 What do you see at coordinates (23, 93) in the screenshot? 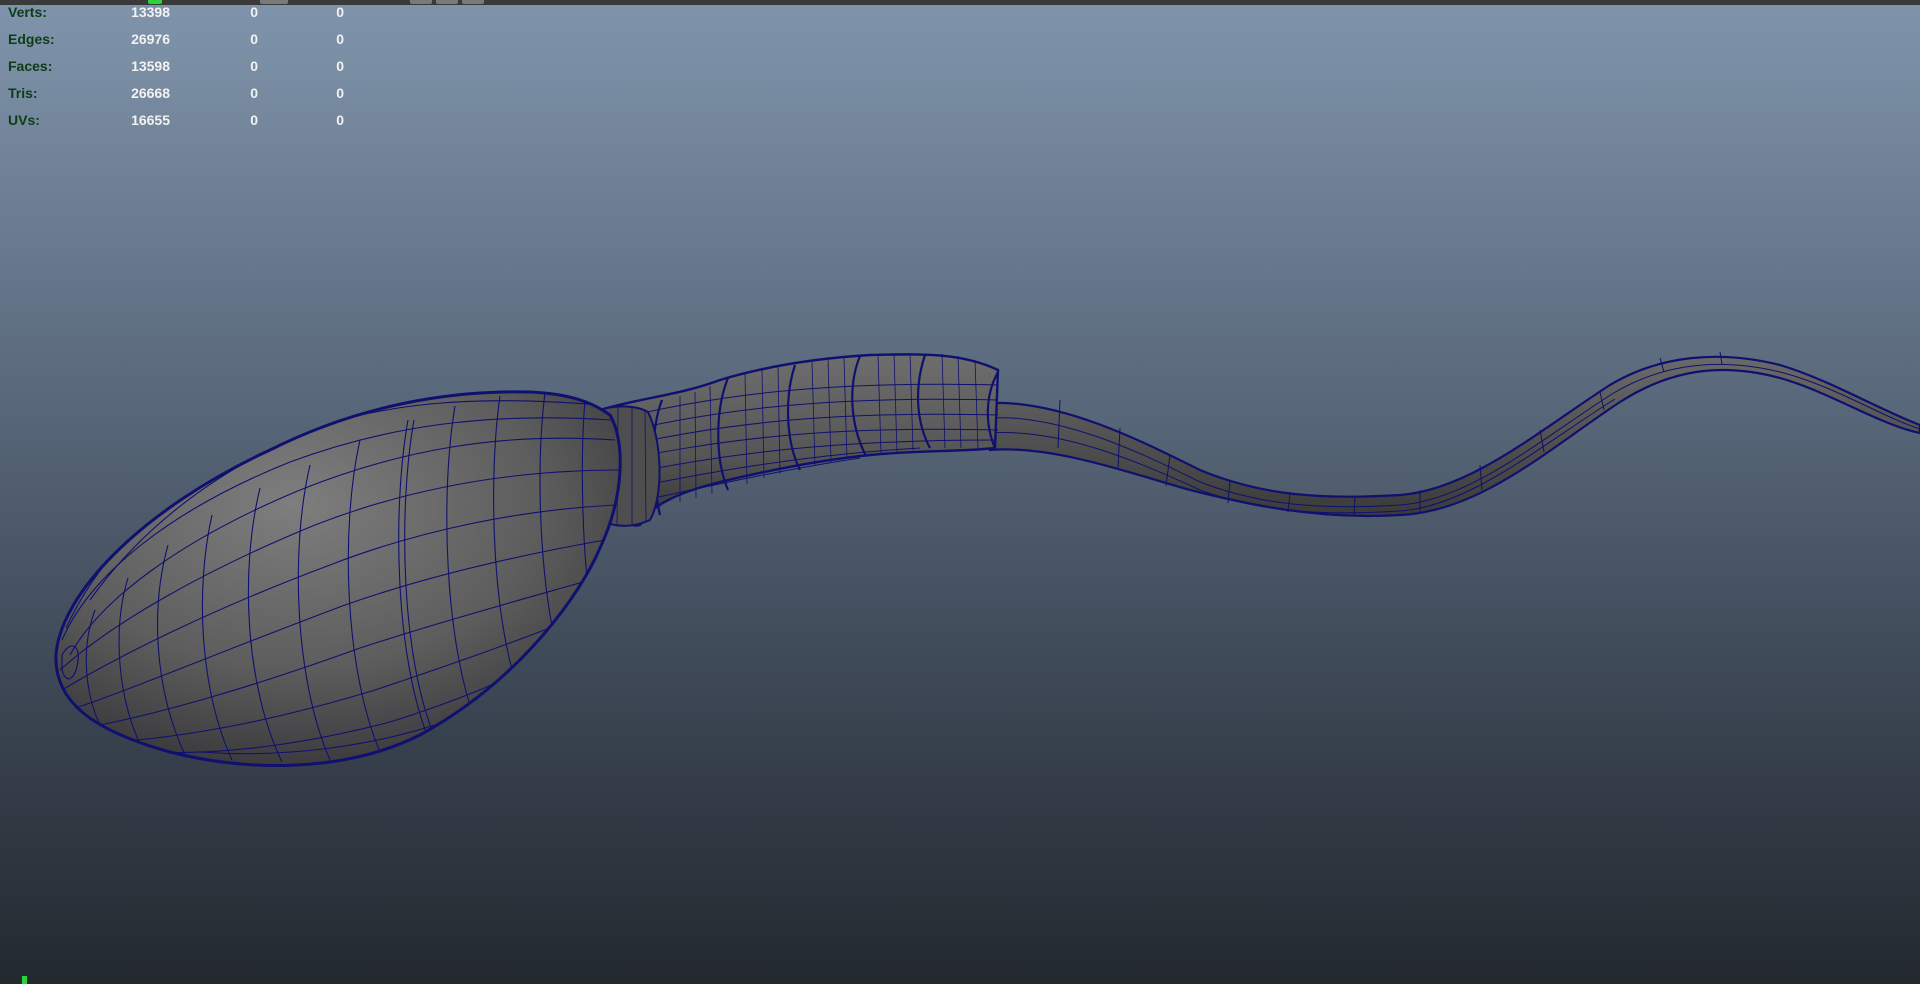
I see `hud-label: Tris:` at bounding box center [23, 93].